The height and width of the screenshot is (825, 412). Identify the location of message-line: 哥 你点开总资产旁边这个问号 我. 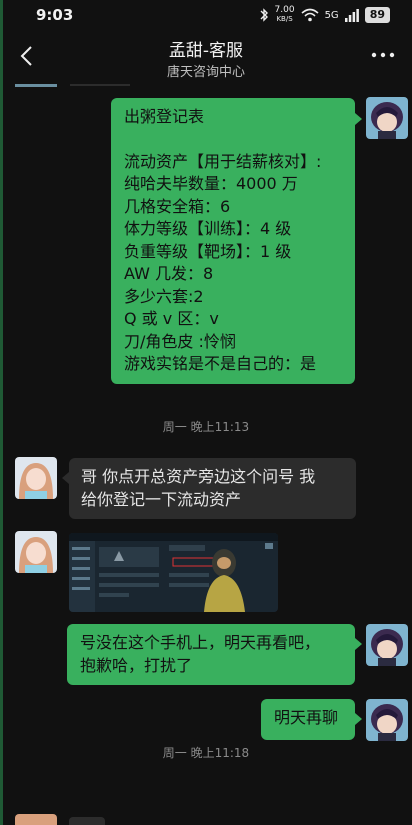
(198, 476).